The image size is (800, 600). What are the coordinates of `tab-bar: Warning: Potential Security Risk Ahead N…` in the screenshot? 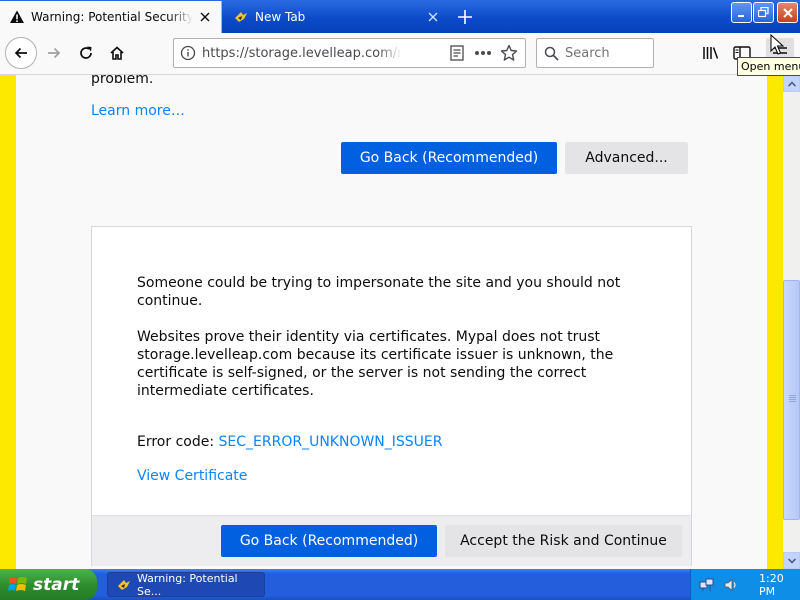 It's located at (400, 16).